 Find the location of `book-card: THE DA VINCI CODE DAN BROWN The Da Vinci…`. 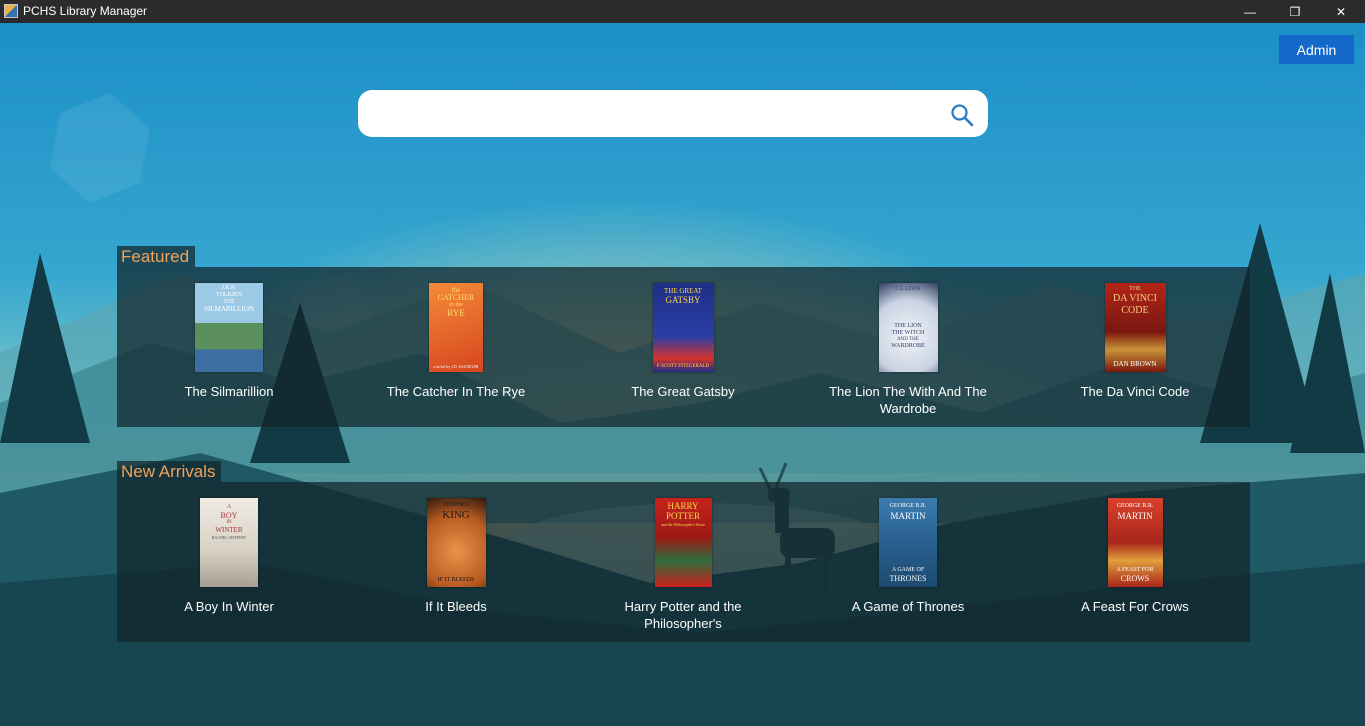

book-card: THE DA VINCI CODE DAN BROWN The Da Vinci… is located at coordinates (1135, 341).